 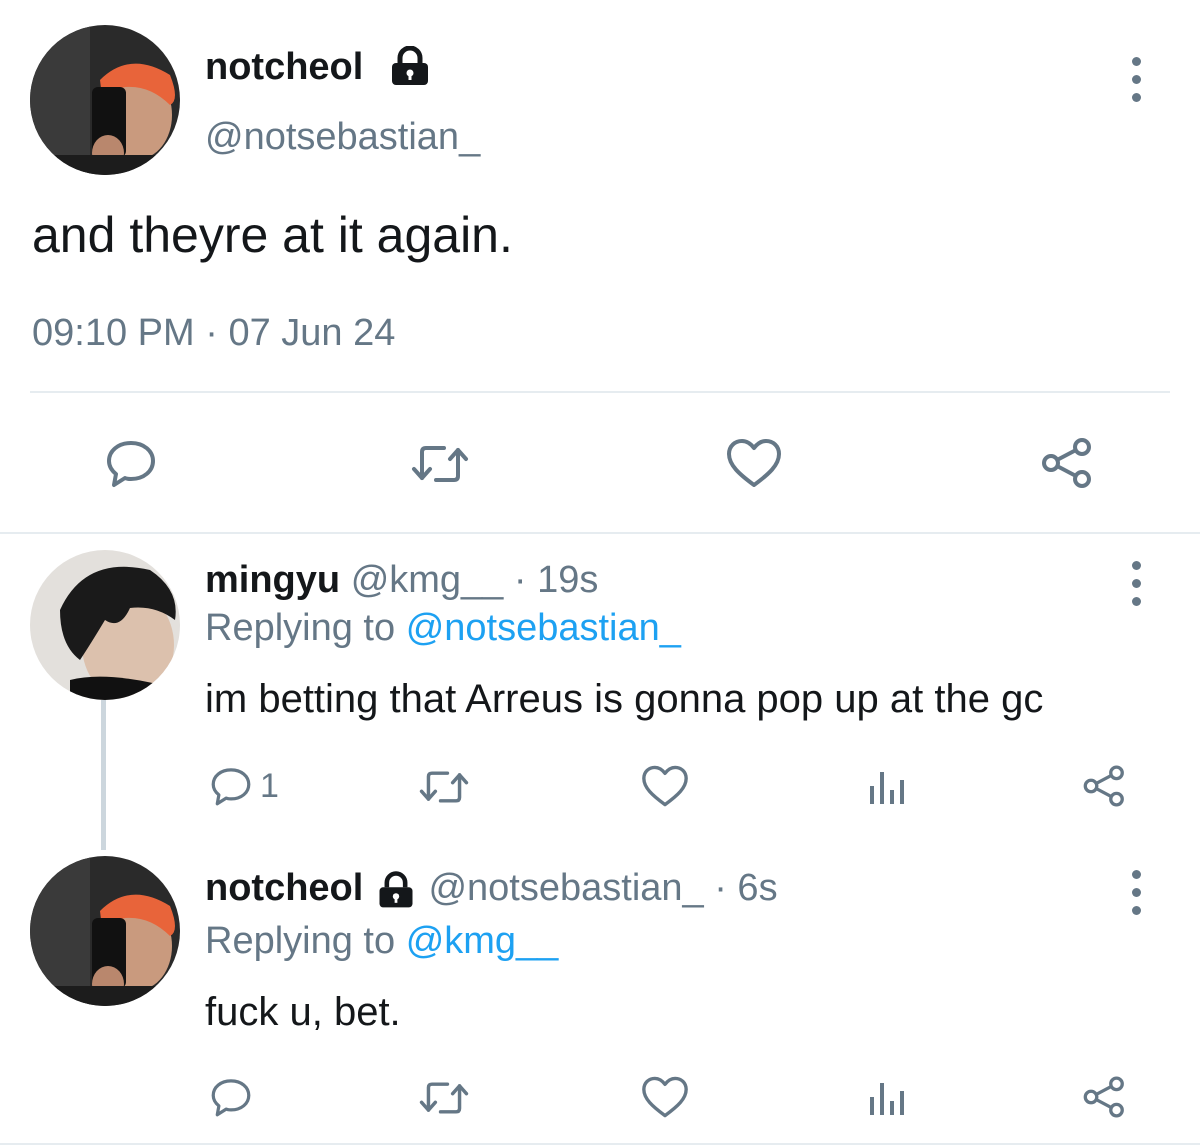 I want to click on avatar-notcheol-main, so click(x=105, y=100).